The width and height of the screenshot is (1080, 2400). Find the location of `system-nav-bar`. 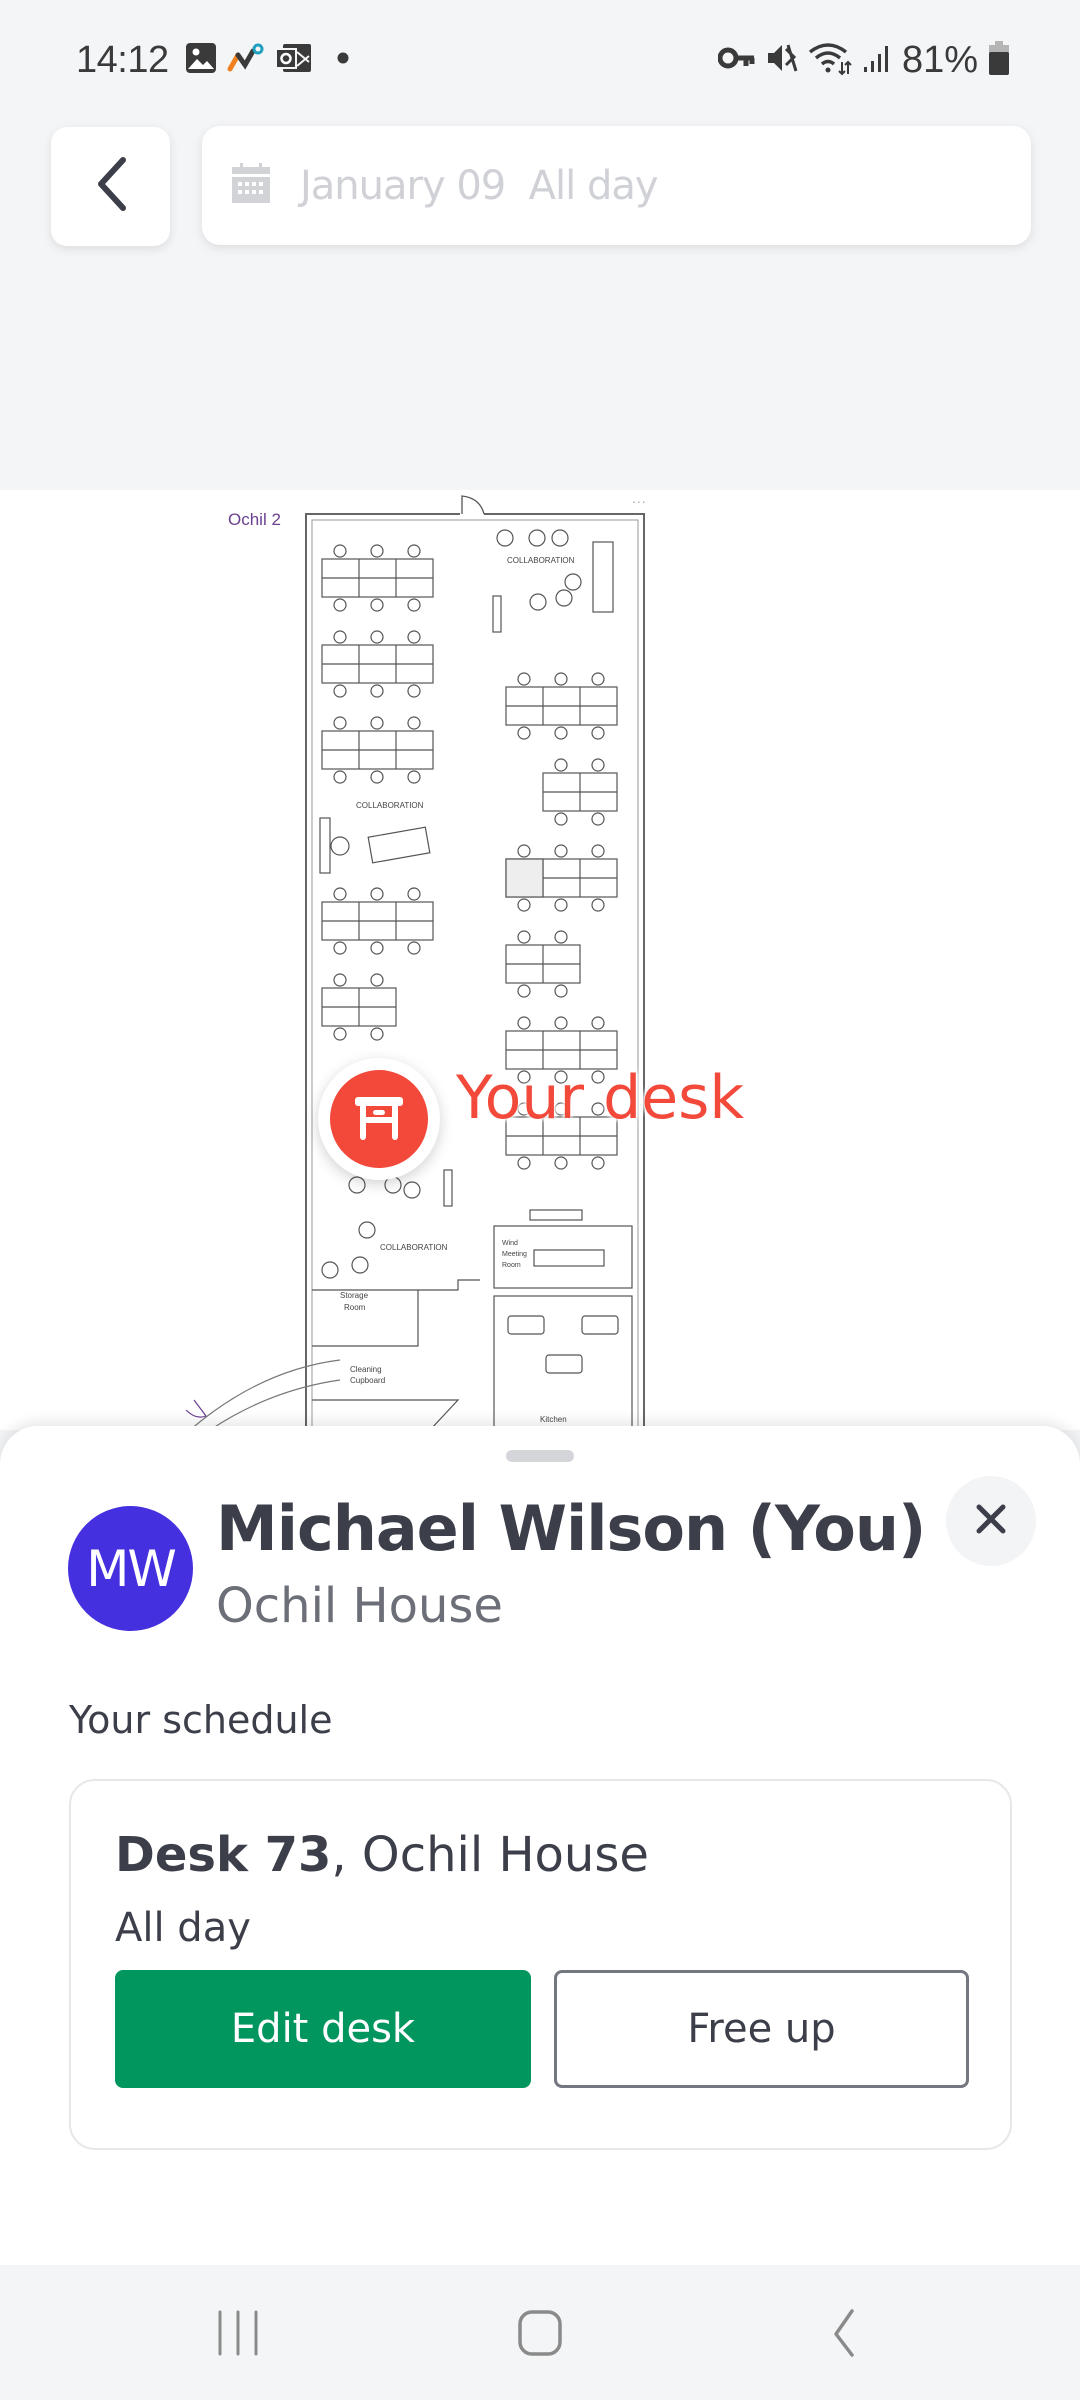

system-nav-bar is located at coordinates (540, 2332).